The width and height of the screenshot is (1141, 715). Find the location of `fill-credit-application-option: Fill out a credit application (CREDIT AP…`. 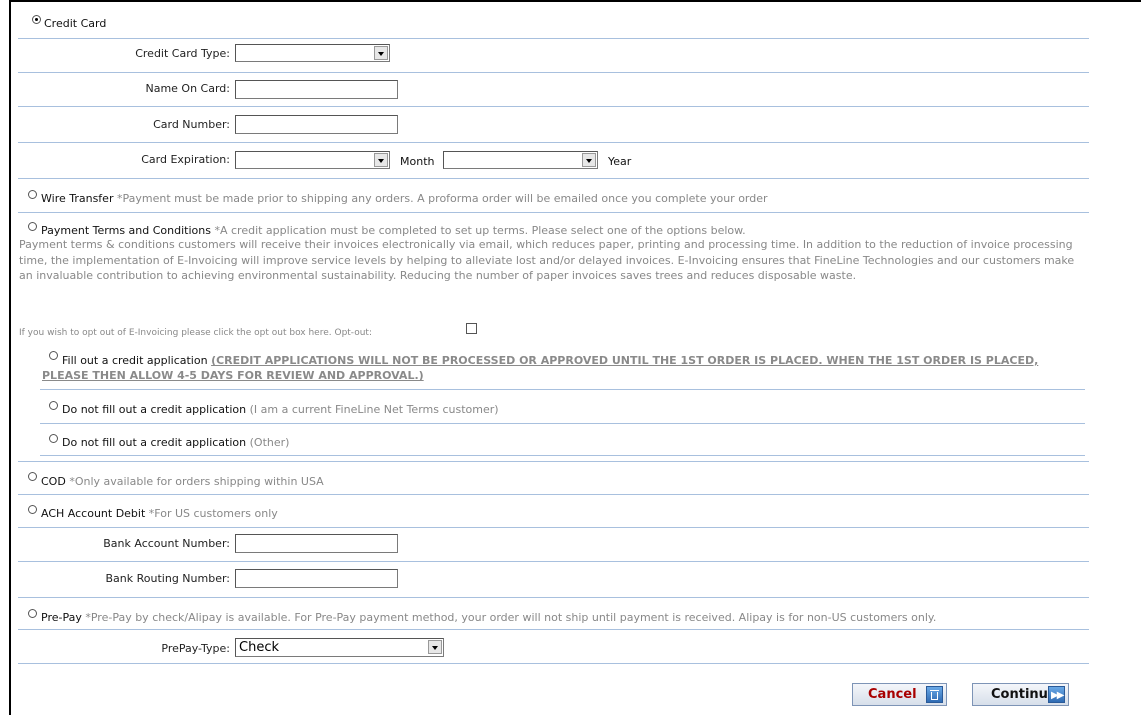

fill-credit-application-option: Fill out a credit application (CREDIT AP… is located at coordinates (542, 368).